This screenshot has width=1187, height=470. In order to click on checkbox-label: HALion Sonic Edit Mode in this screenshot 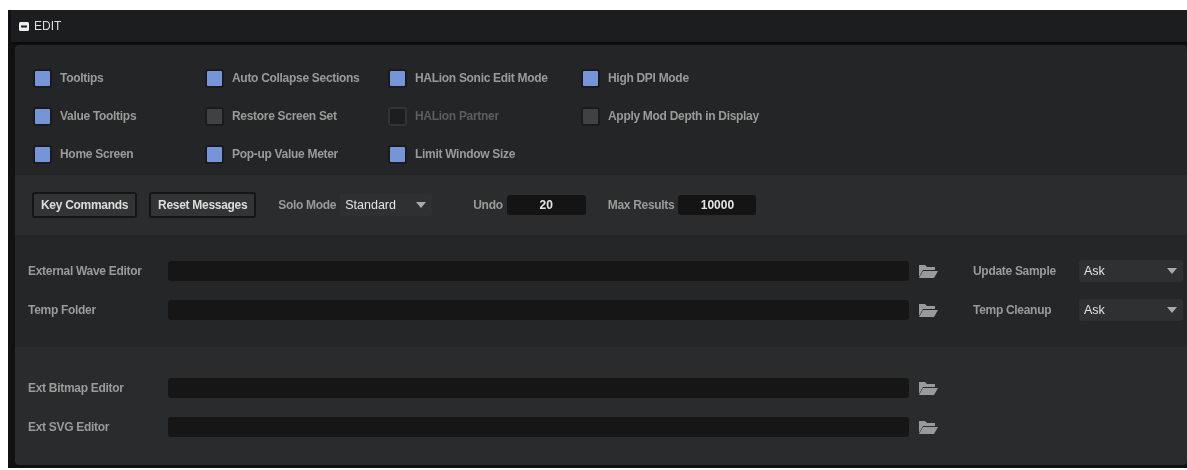, I will do `click(481, 78)`.